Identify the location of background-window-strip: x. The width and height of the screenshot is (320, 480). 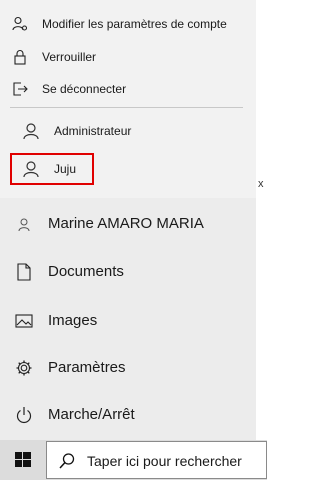
(261, 220).